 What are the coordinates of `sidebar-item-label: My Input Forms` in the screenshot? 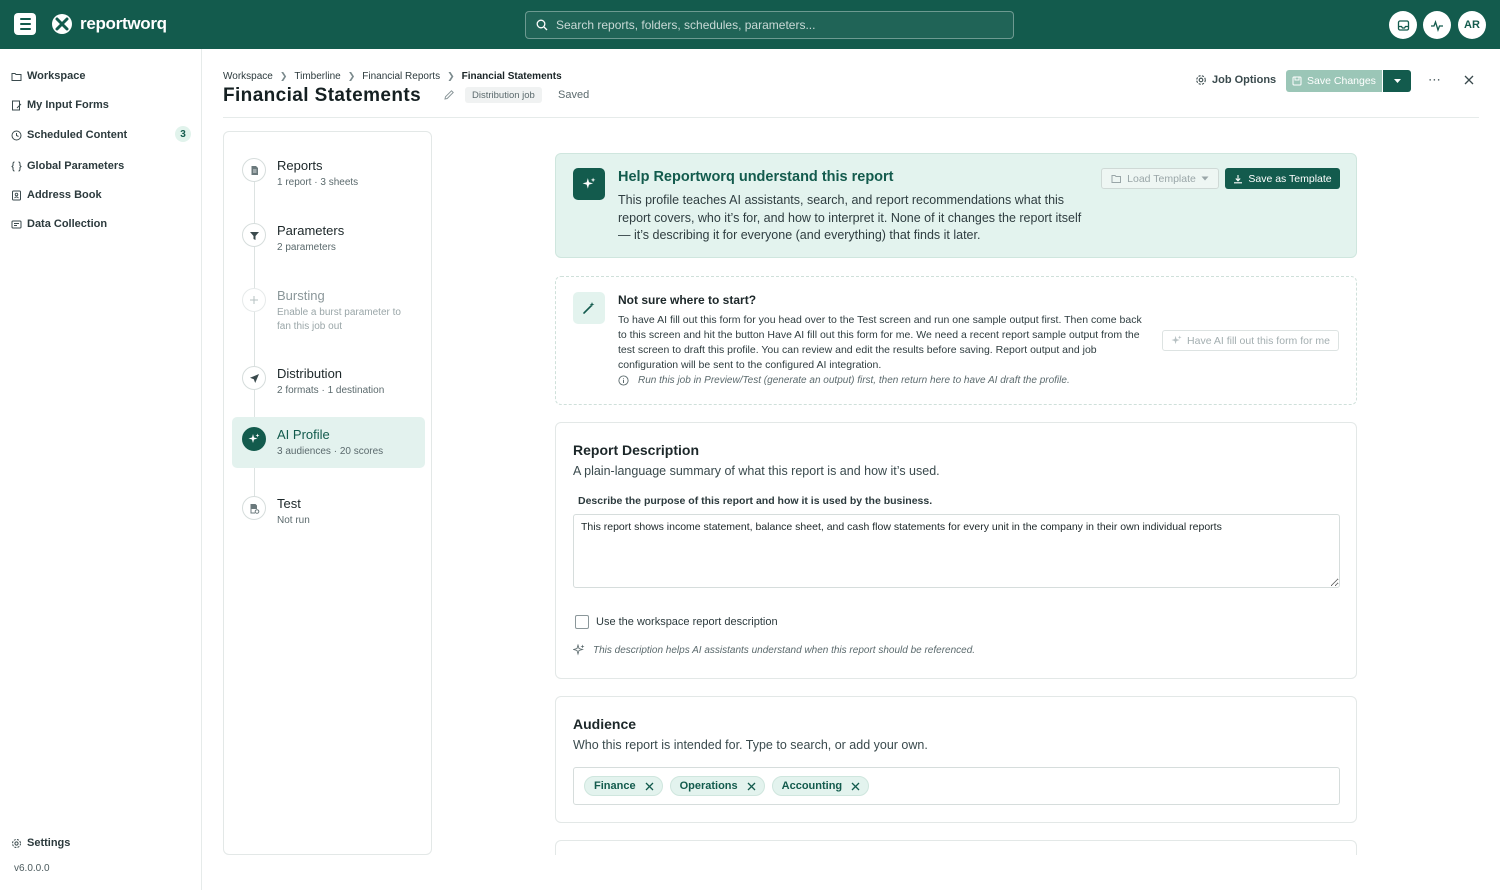 It's located at (68, 105).